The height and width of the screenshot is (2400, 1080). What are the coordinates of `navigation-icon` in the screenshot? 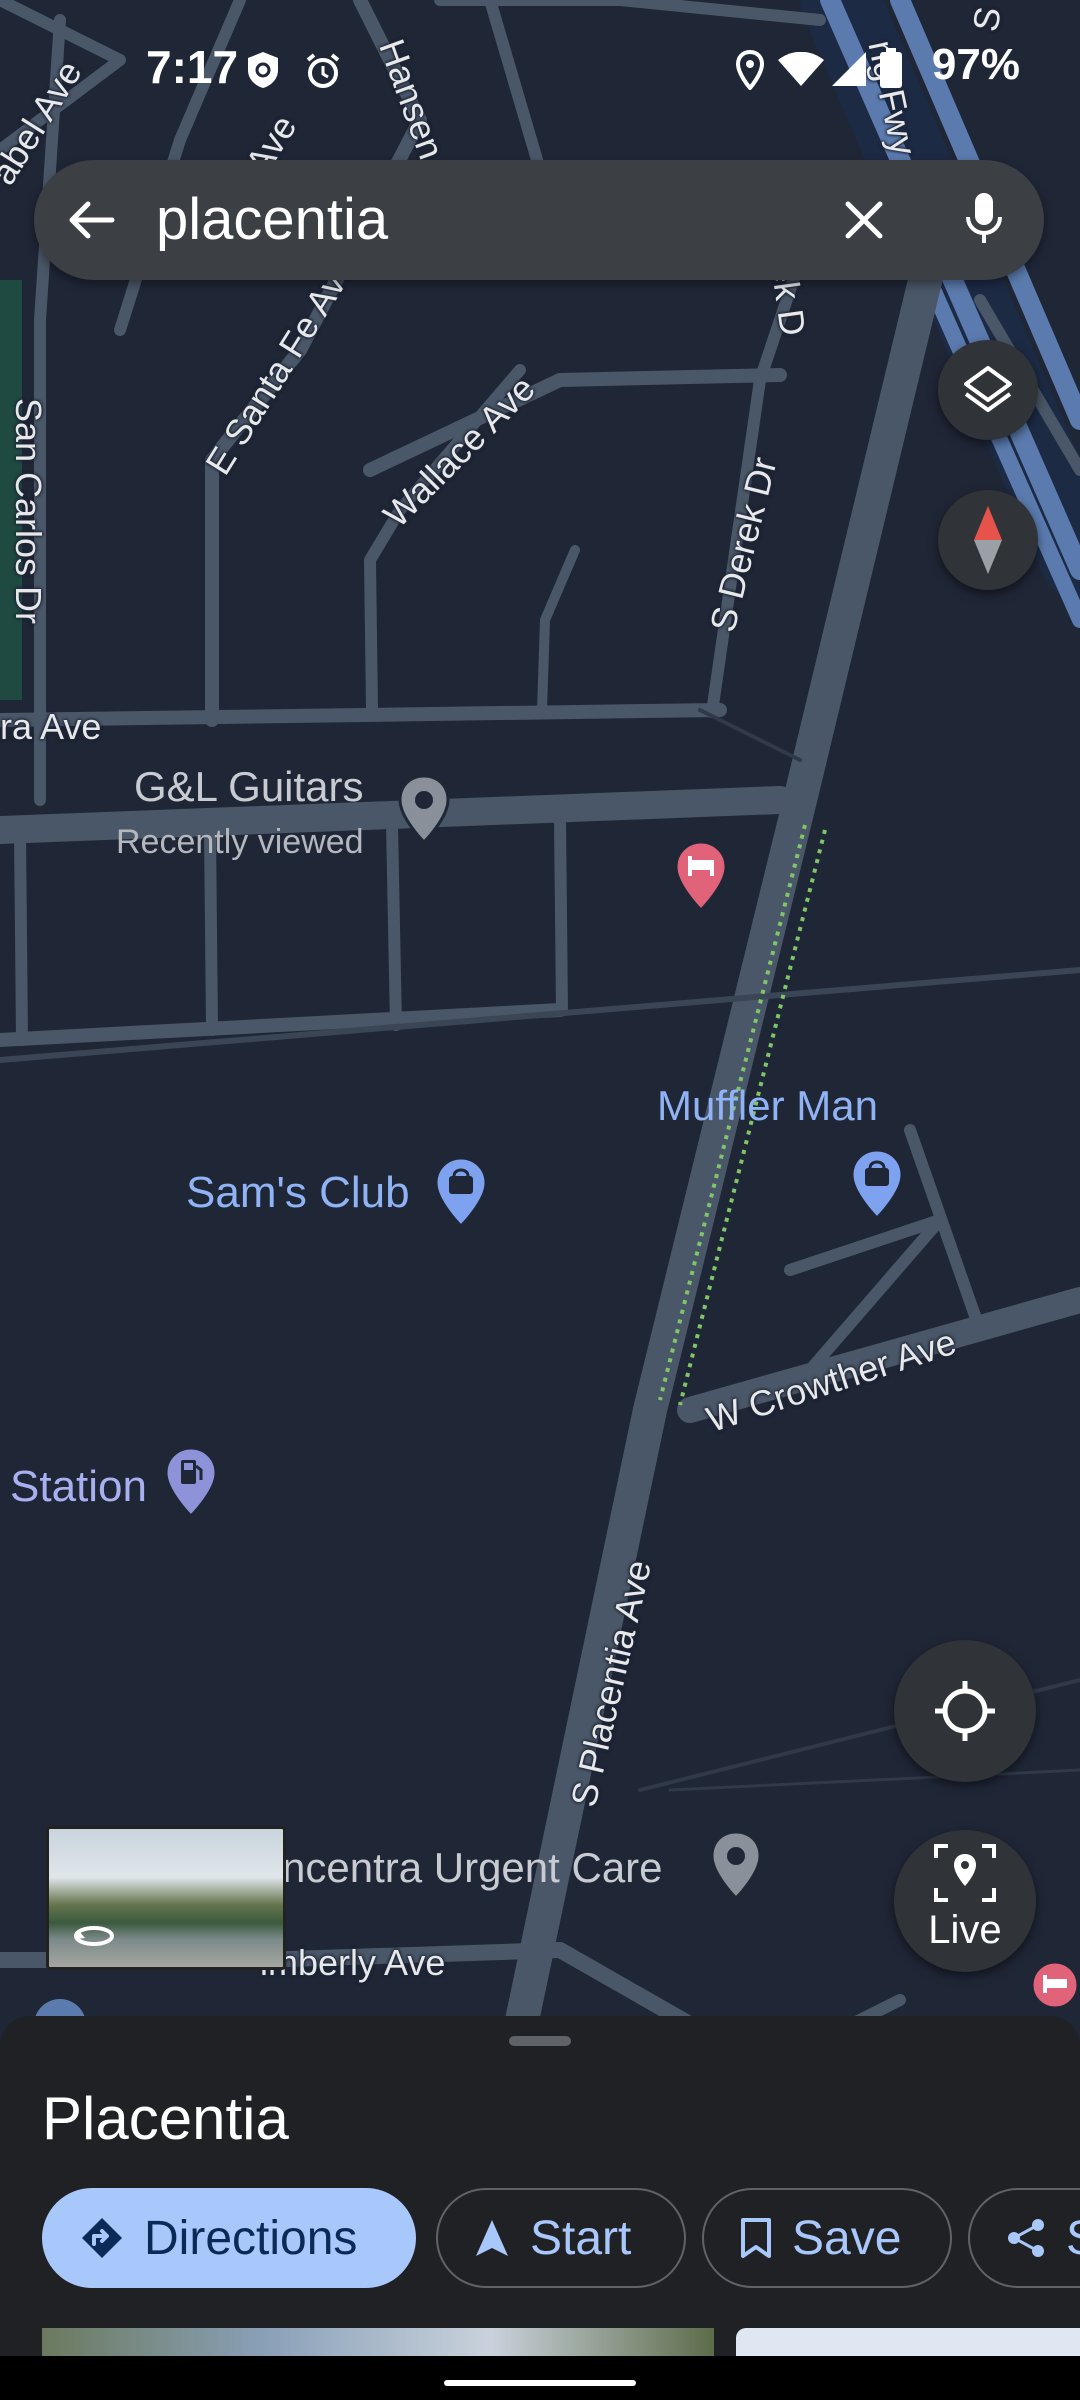 It's located at (492, 2238).